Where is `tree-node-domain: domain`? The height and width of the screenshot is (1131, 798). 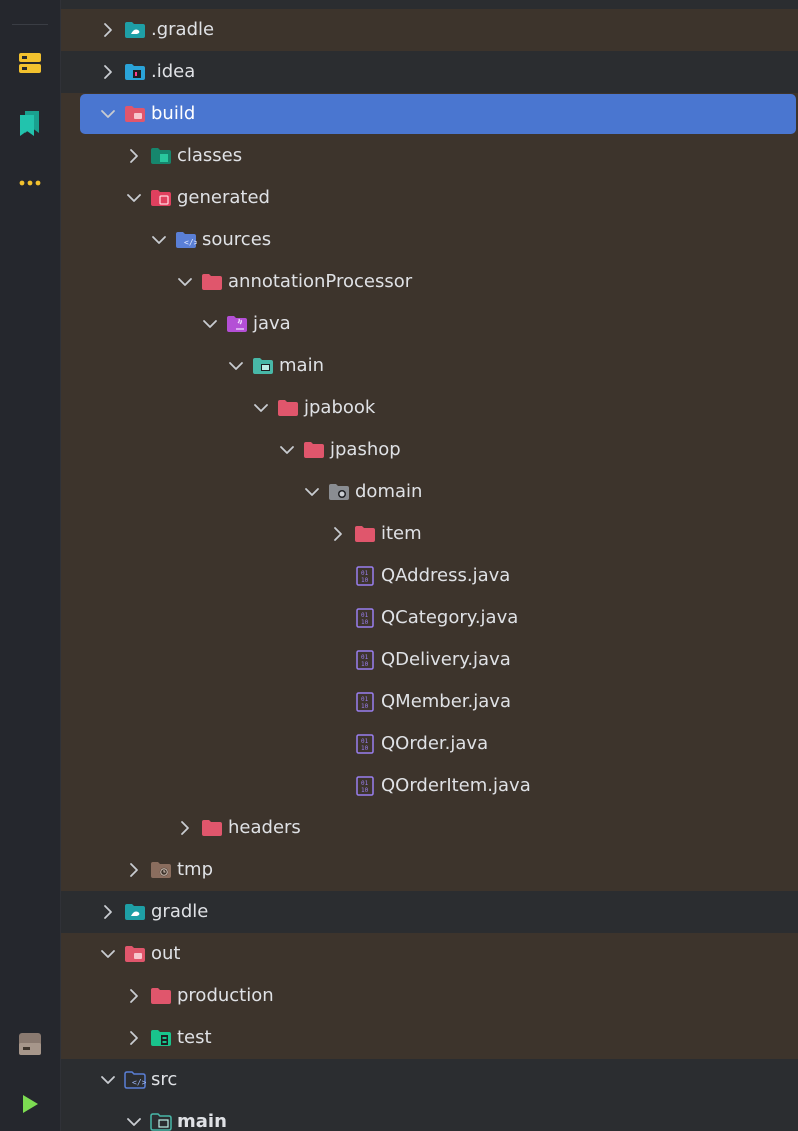
tree-node-domain: domain is located at coordinates (429, 492).